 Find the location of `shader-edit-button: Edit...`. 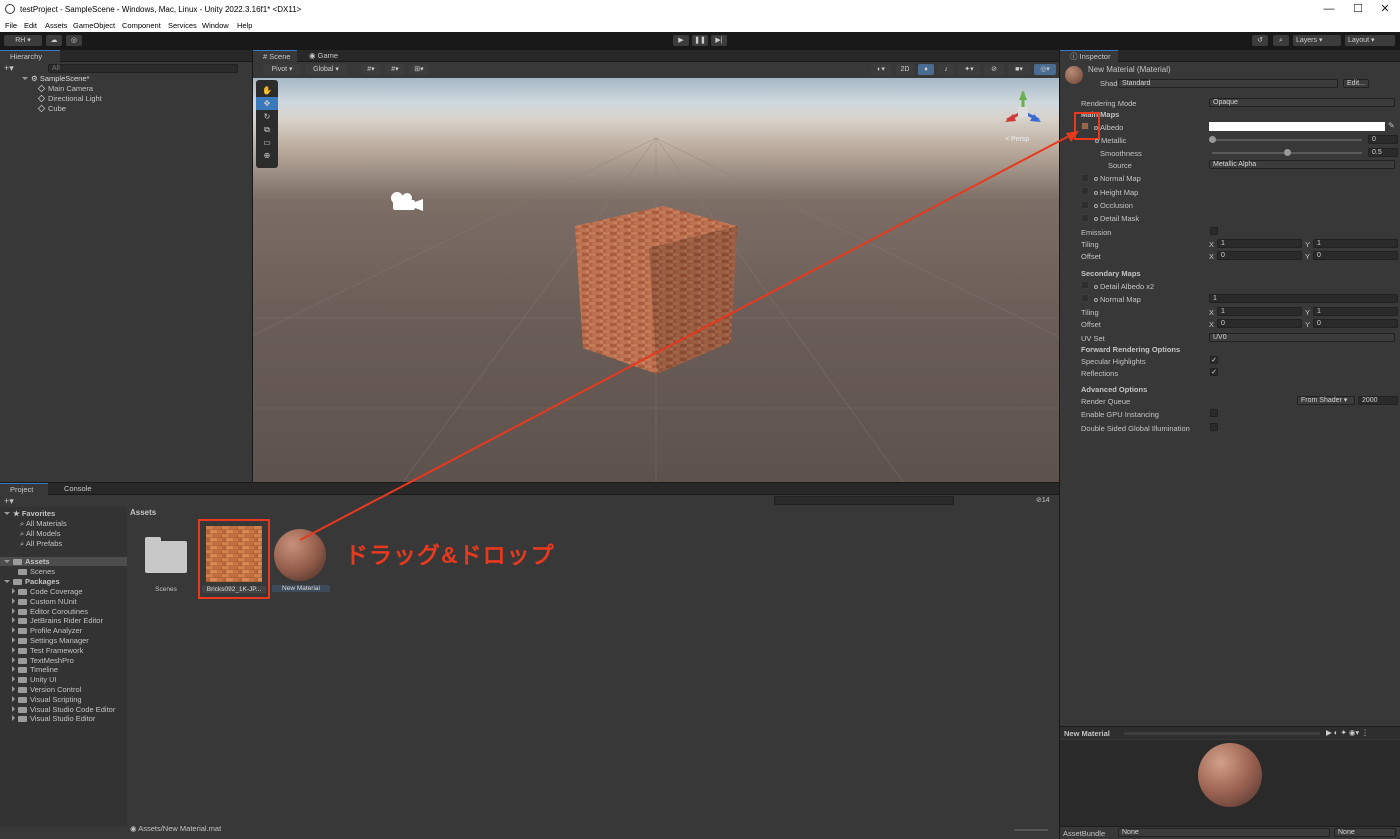

shader-edit-button: Edit... is located at coordinates (1356, 83).